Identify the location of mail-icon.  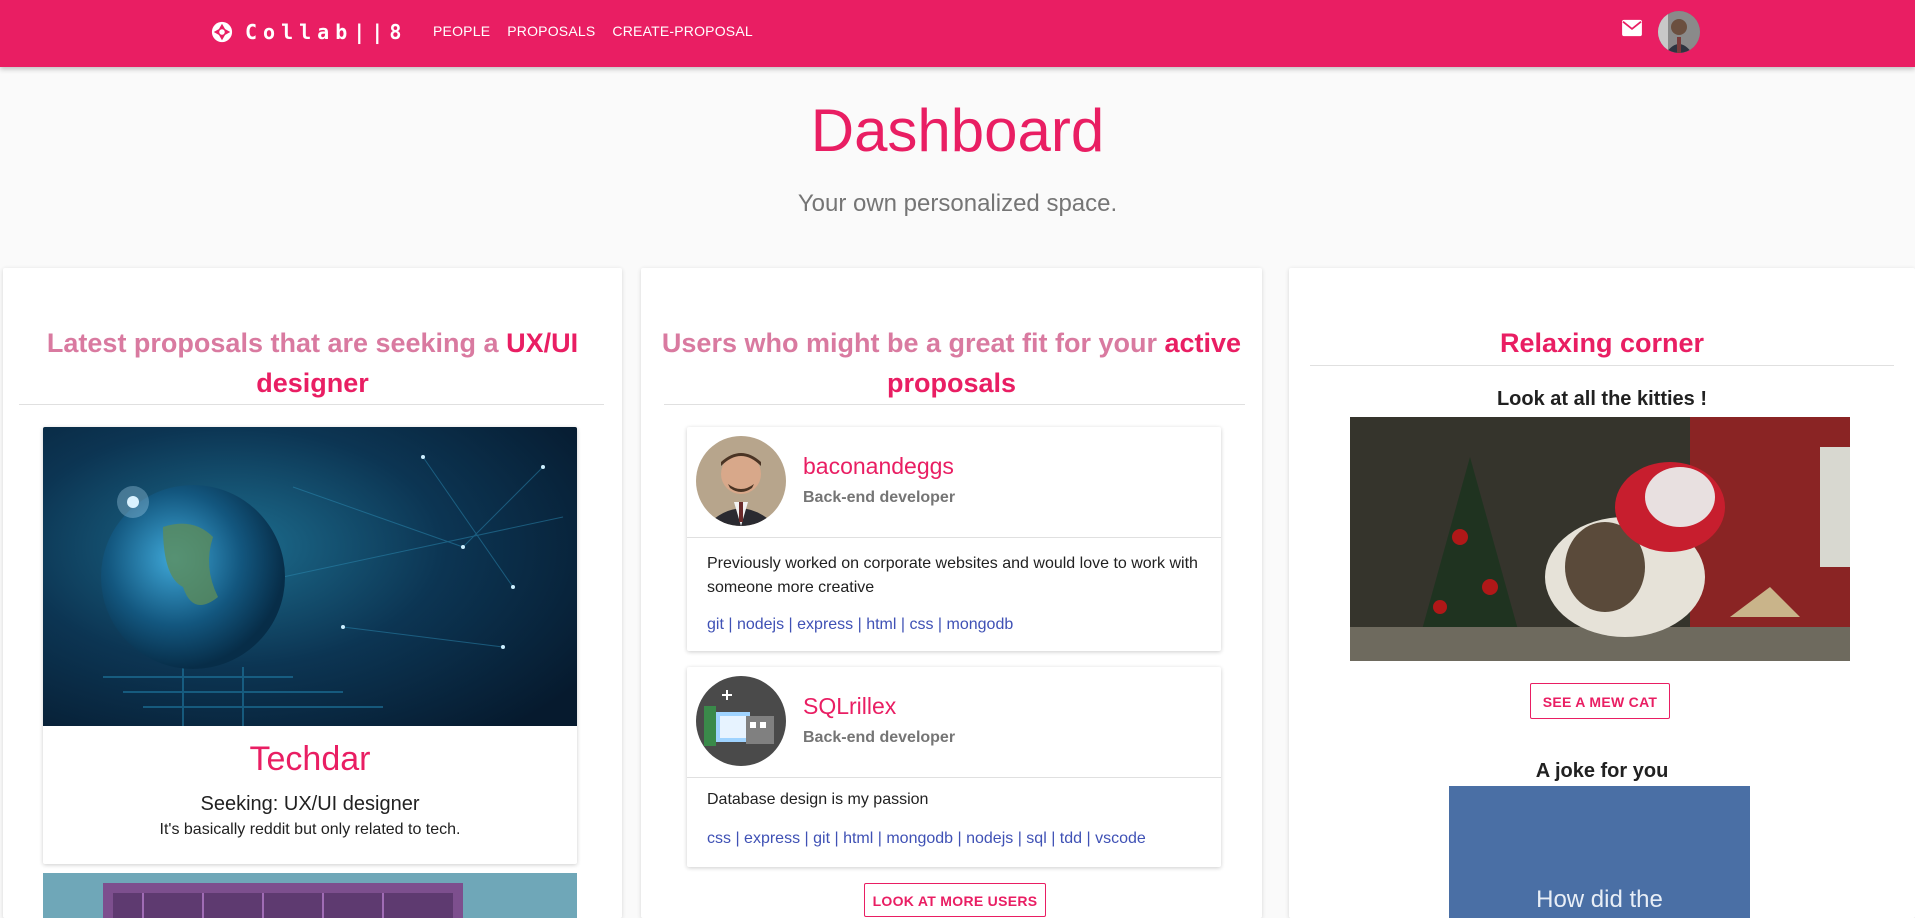
(1632, 28).